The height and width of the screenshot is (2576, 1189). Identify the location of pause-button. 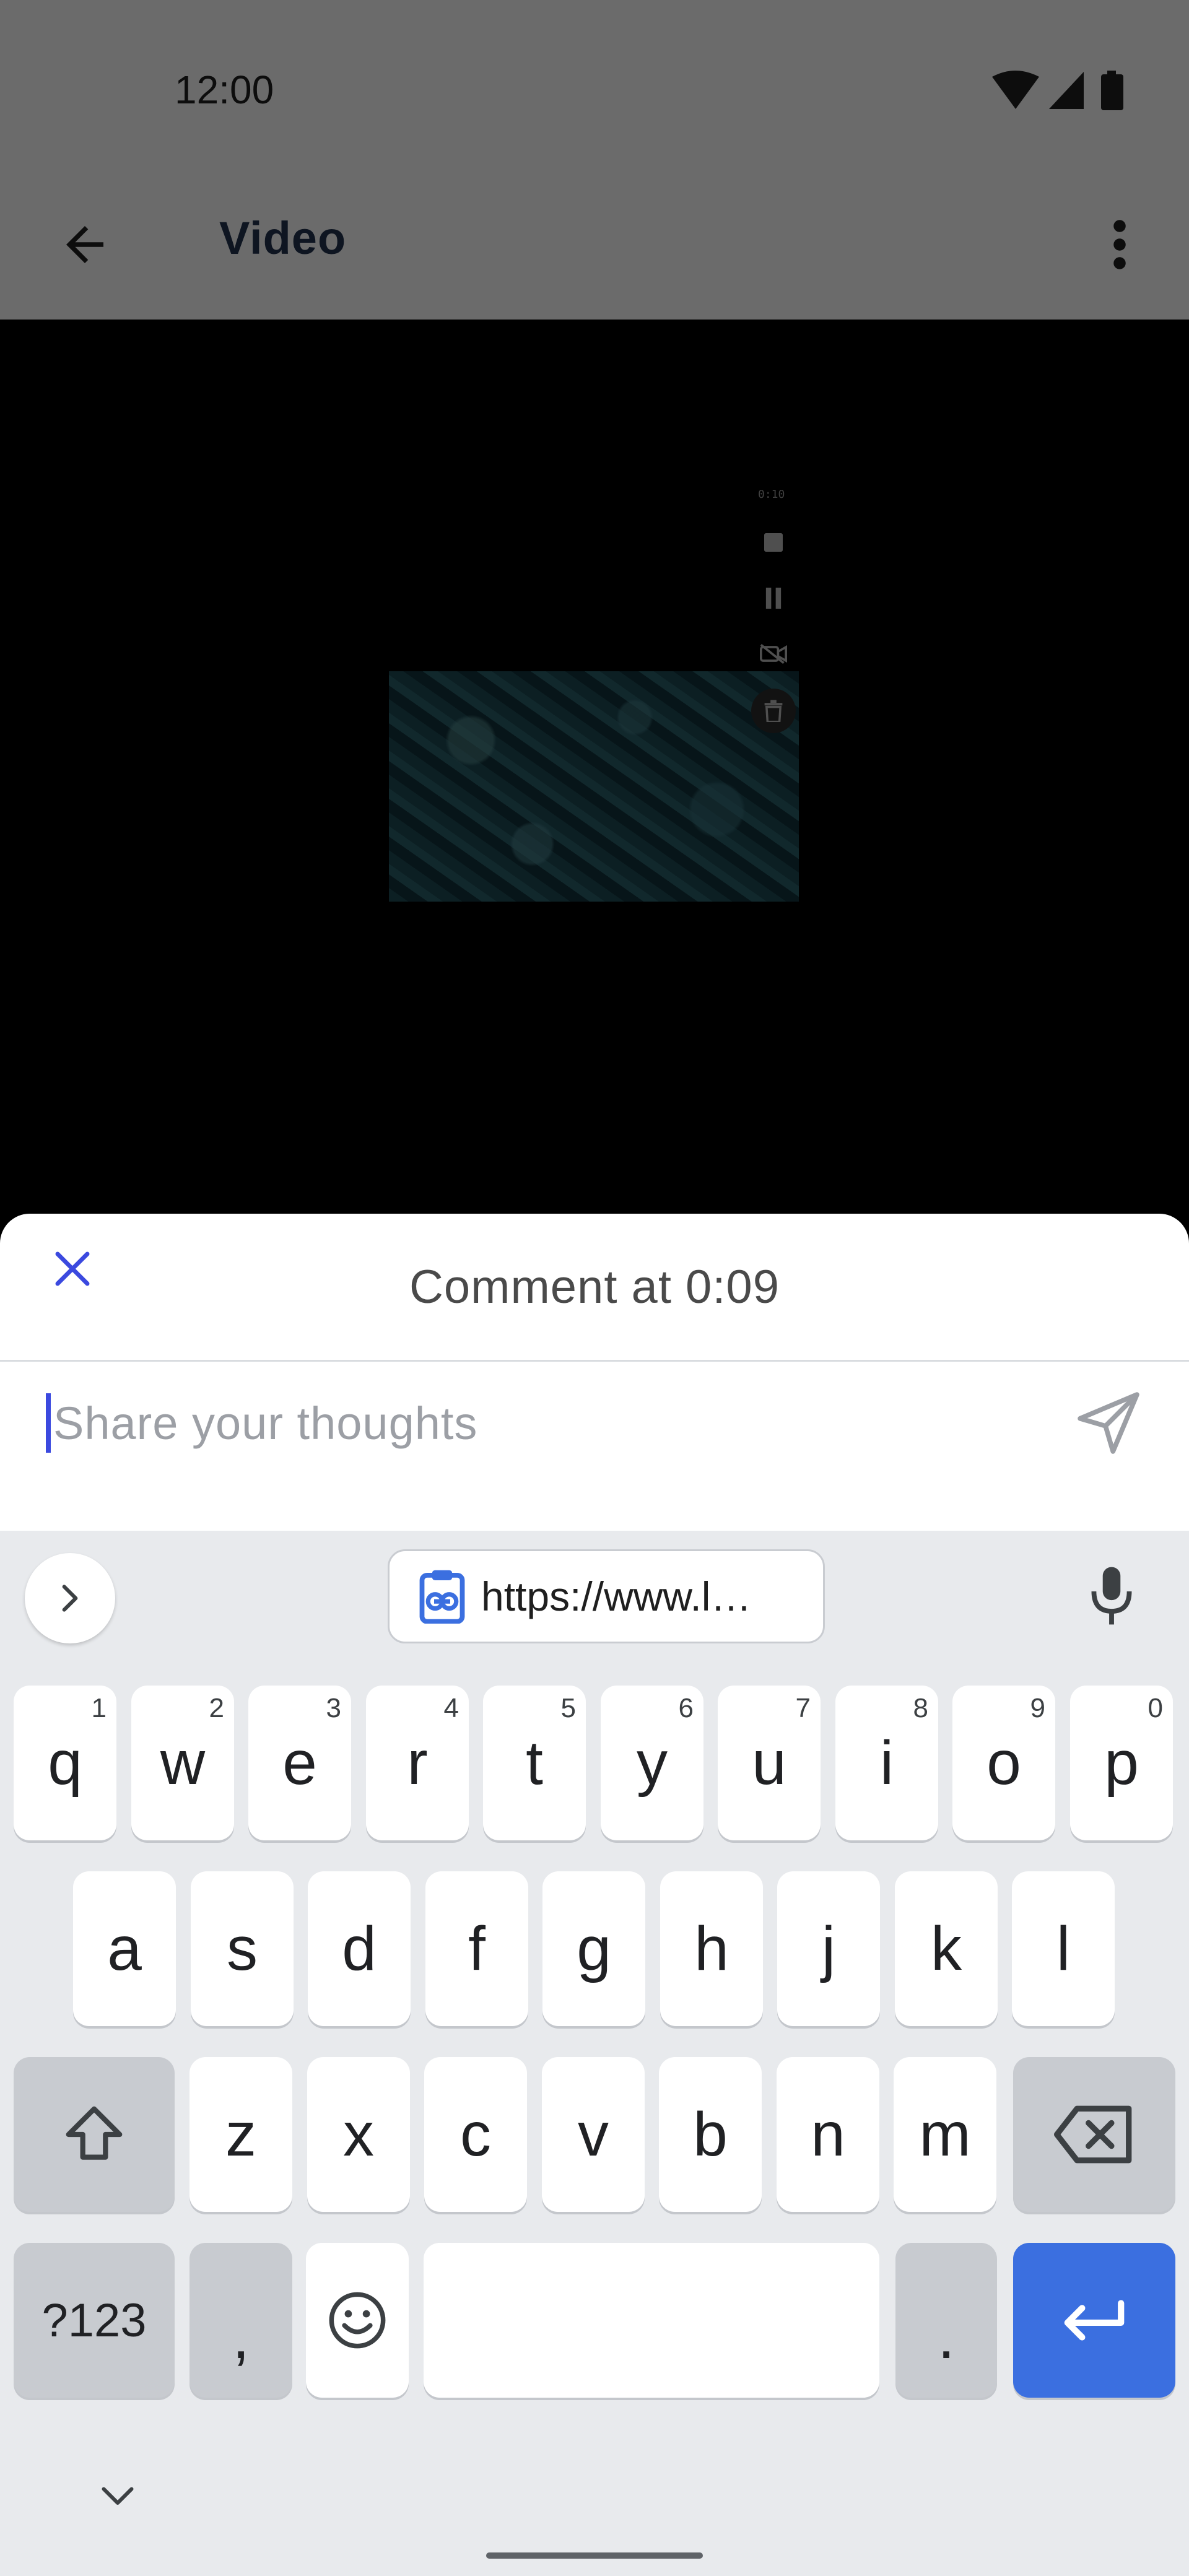
(773, 598).